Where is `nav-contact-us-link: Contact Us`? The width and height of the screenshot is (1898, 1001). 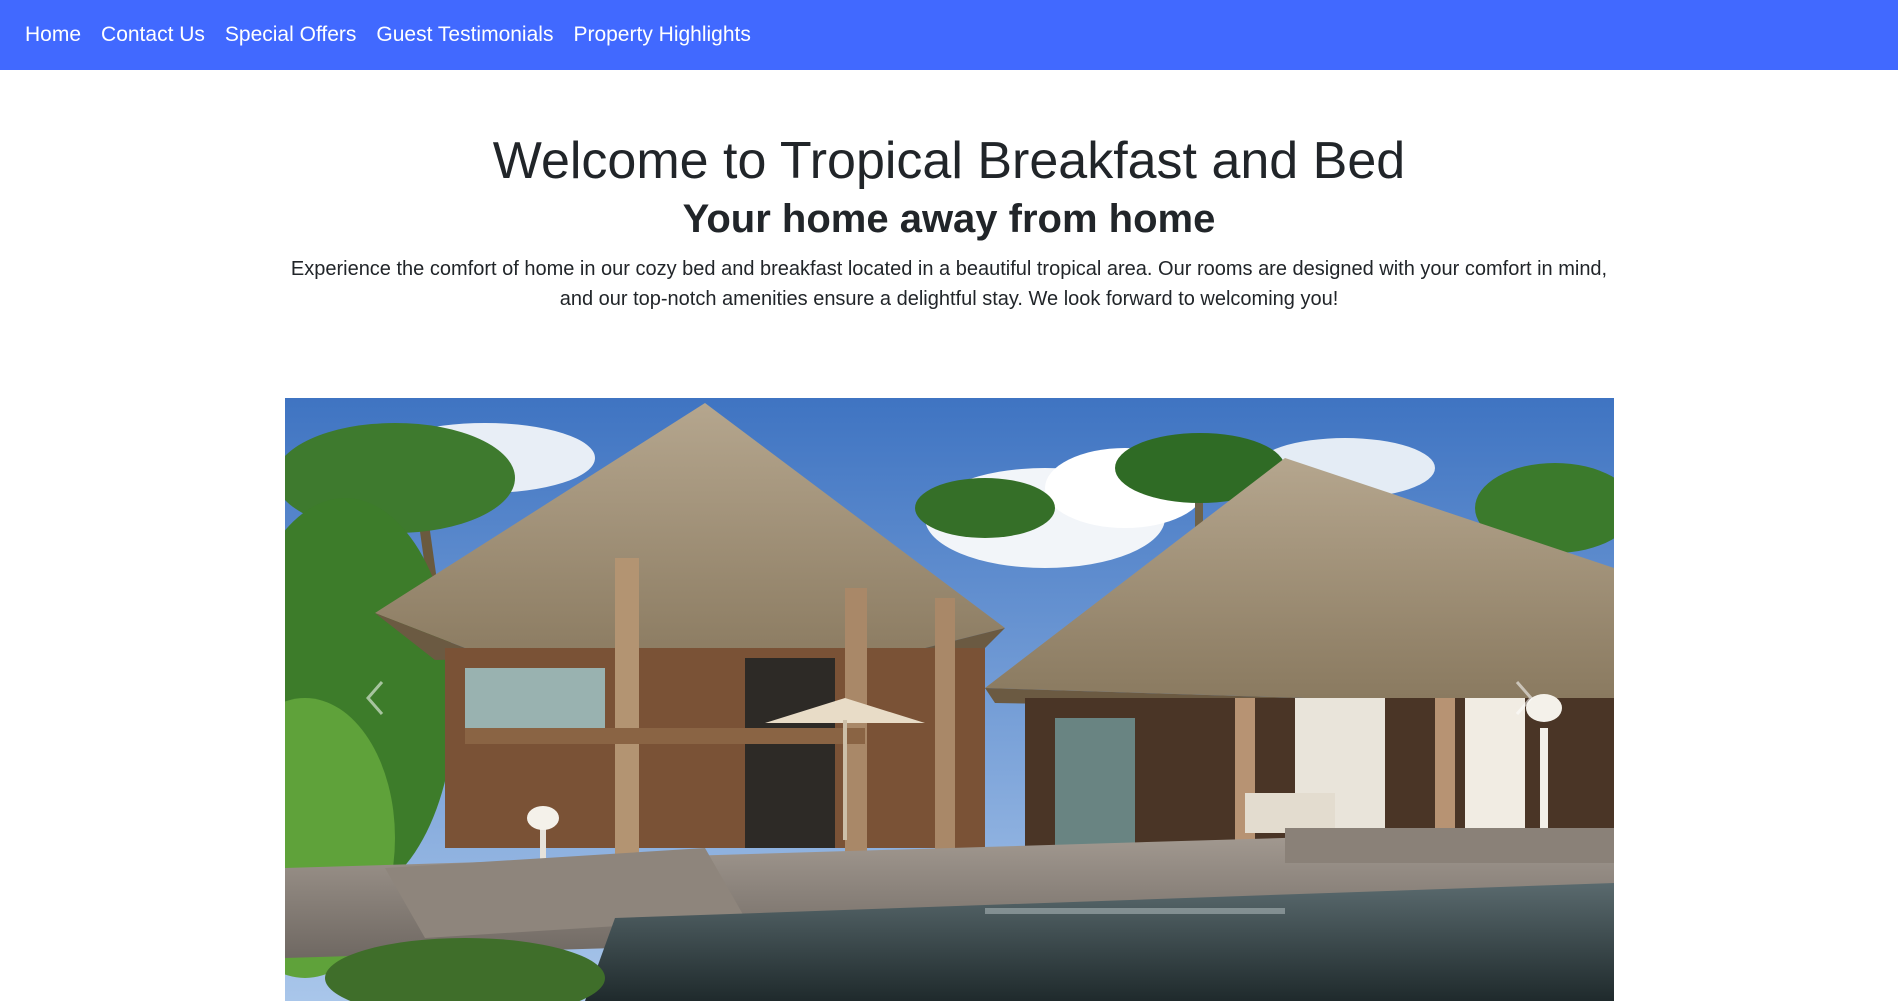 nav-contact-us-link: Contact Us is located at coordinates (153, 35).